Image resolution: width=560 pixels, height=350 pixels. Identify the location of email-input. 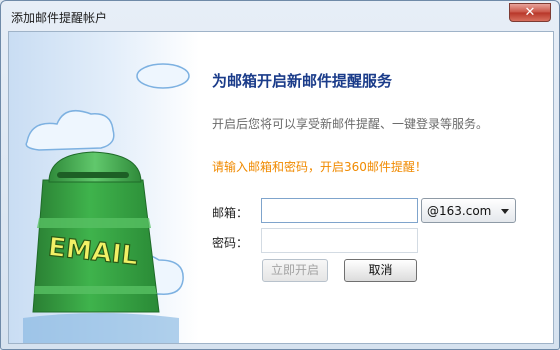
(339, 210).